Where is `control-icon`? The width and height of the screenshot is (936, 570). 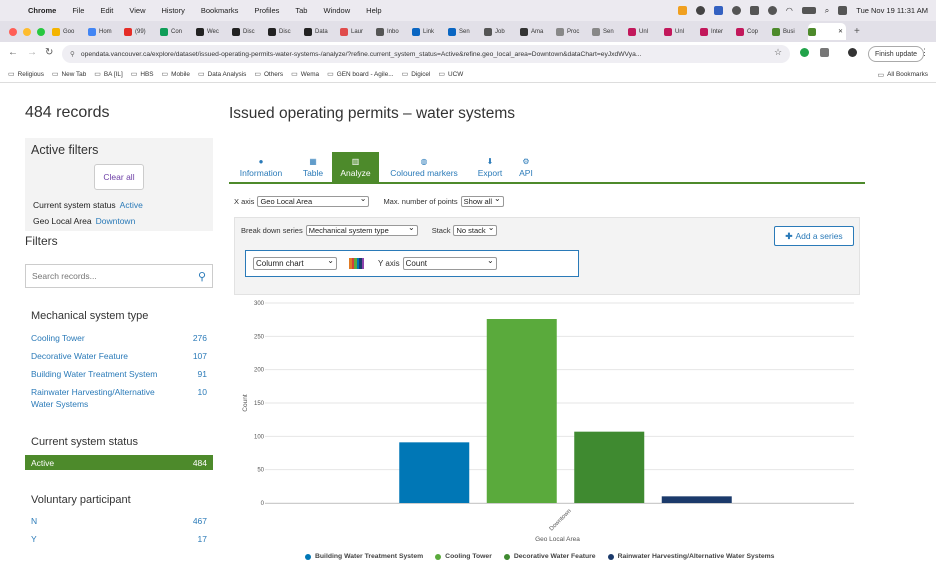
control-icon is located at coordinates (700, 10).